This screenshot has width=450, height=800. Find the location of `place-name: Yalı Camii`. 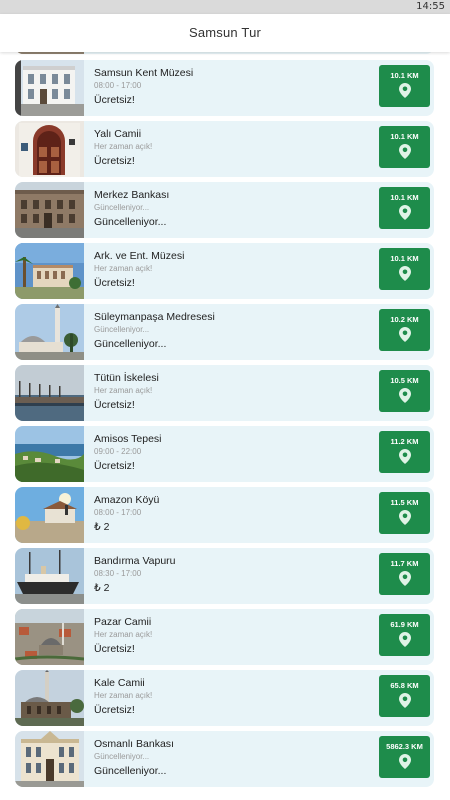

place-name: Yalı Camii is located at coordinates (118, 134).